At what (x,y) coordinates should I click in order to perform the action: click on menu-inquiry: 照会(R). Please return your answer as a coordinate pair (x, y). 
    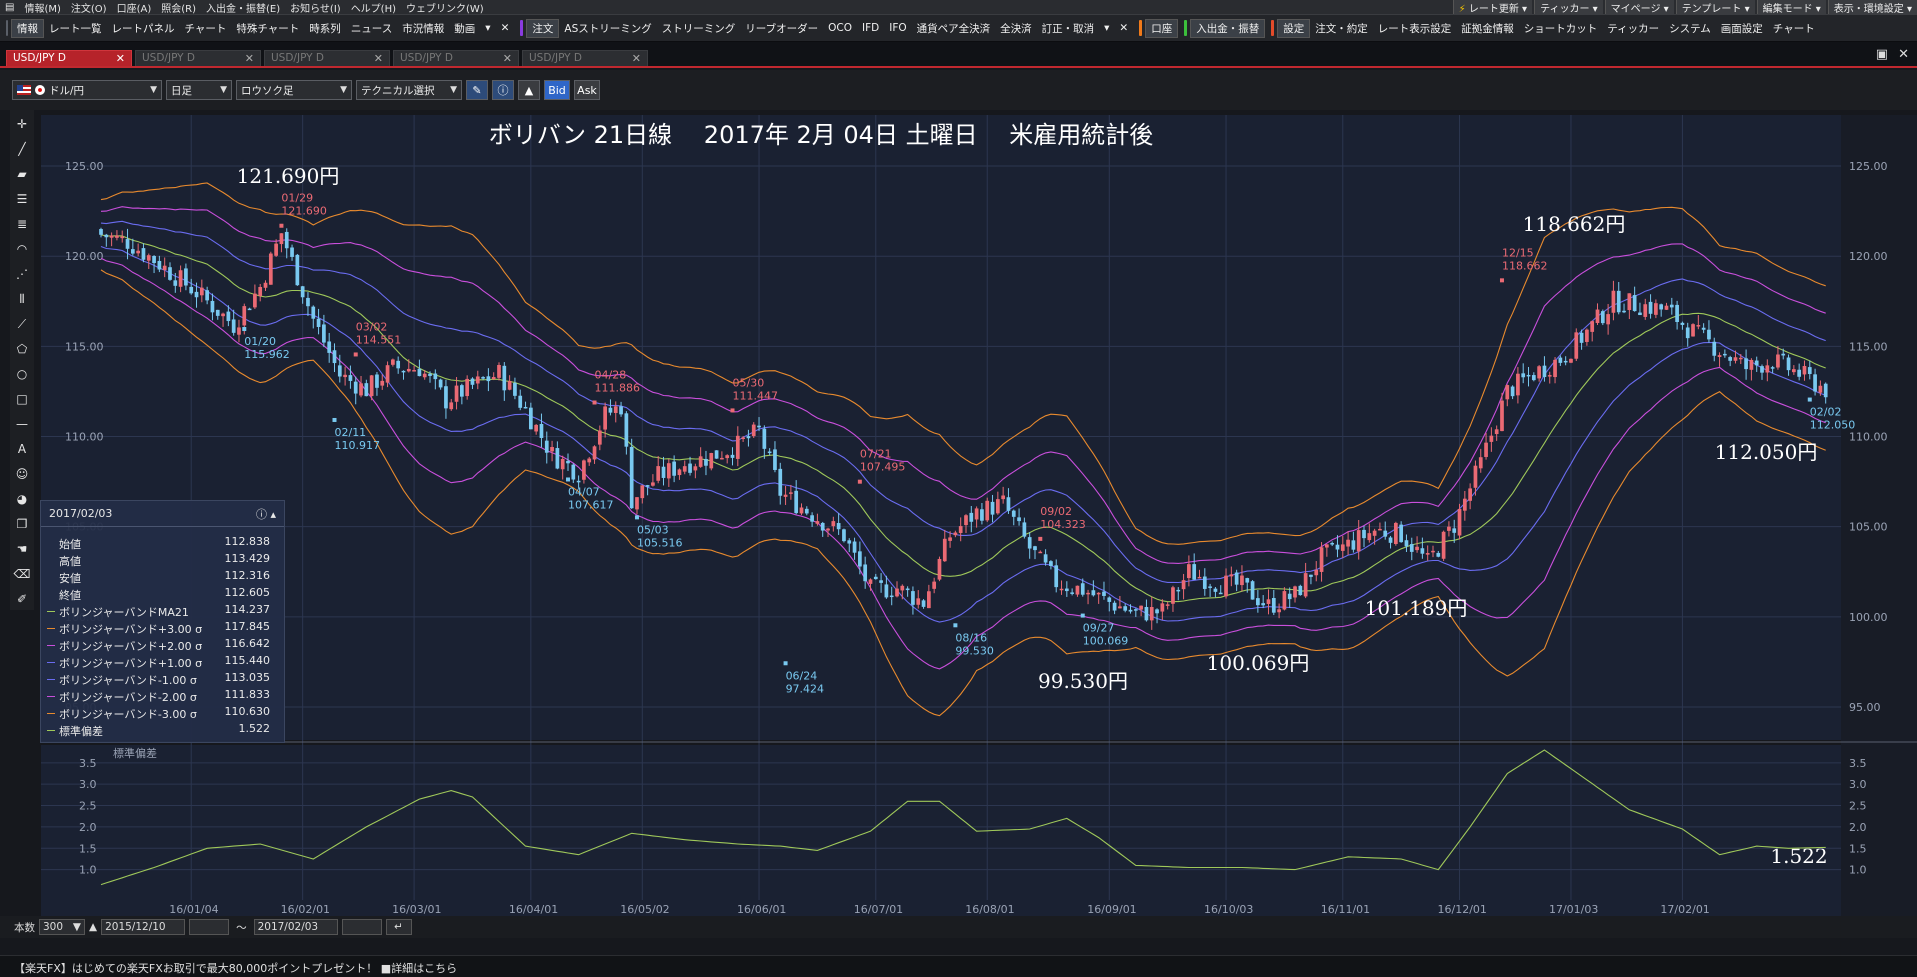
    Looking at the image, I should click on (178, 7).